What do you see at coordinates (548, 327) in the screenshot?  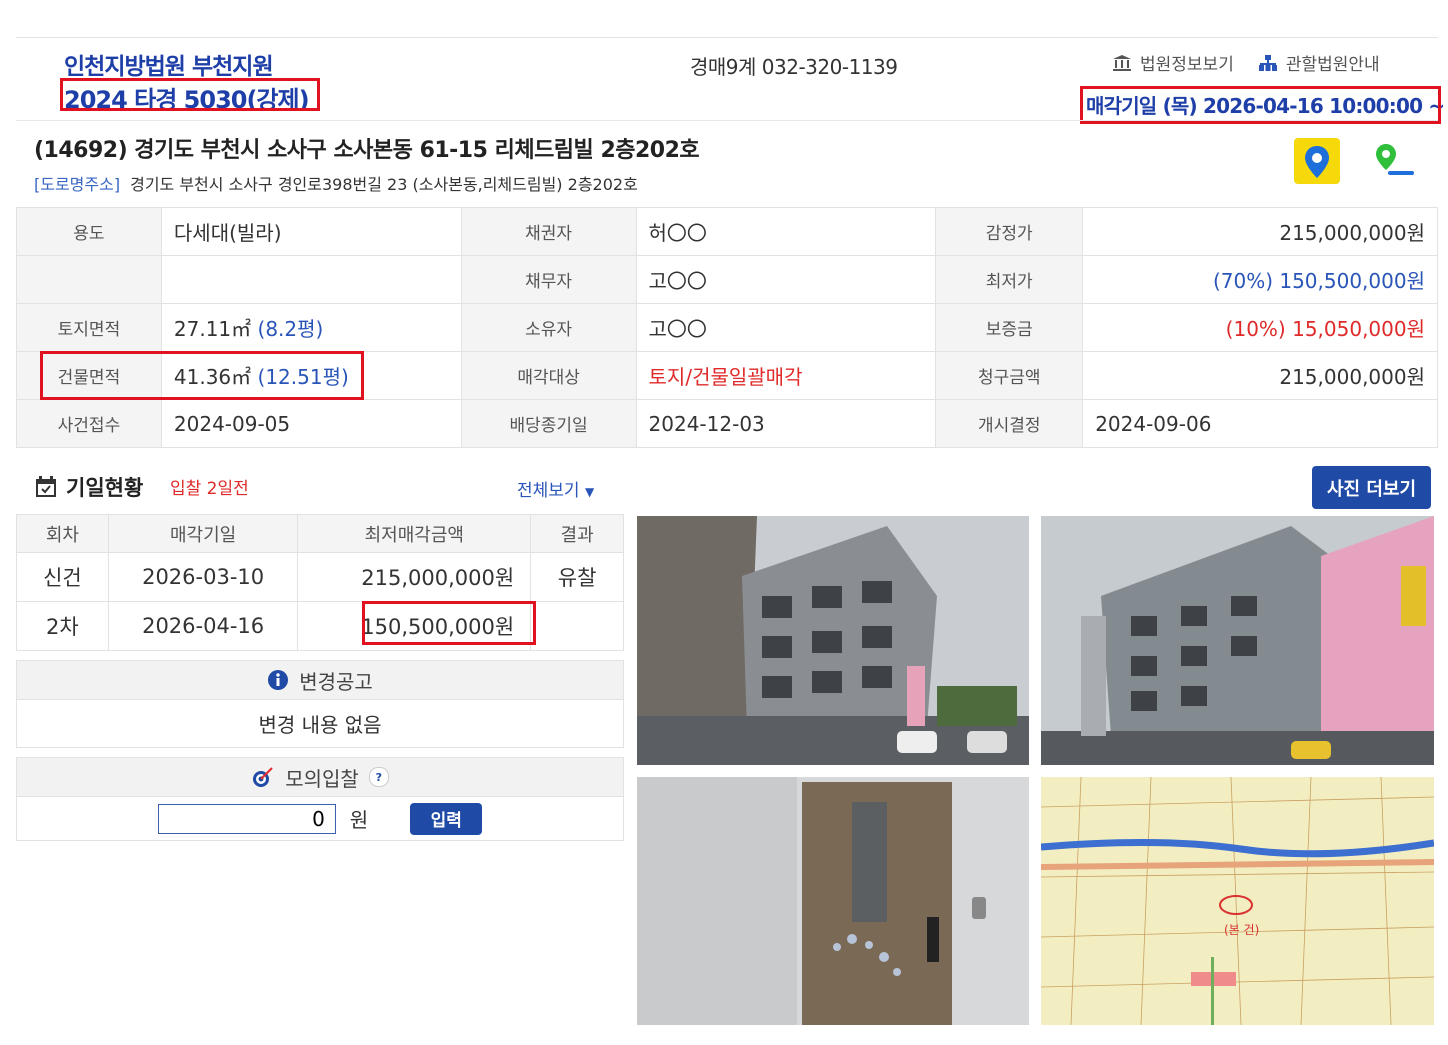 I see `owner-header: 소유자` at bounding box center [548, 327].